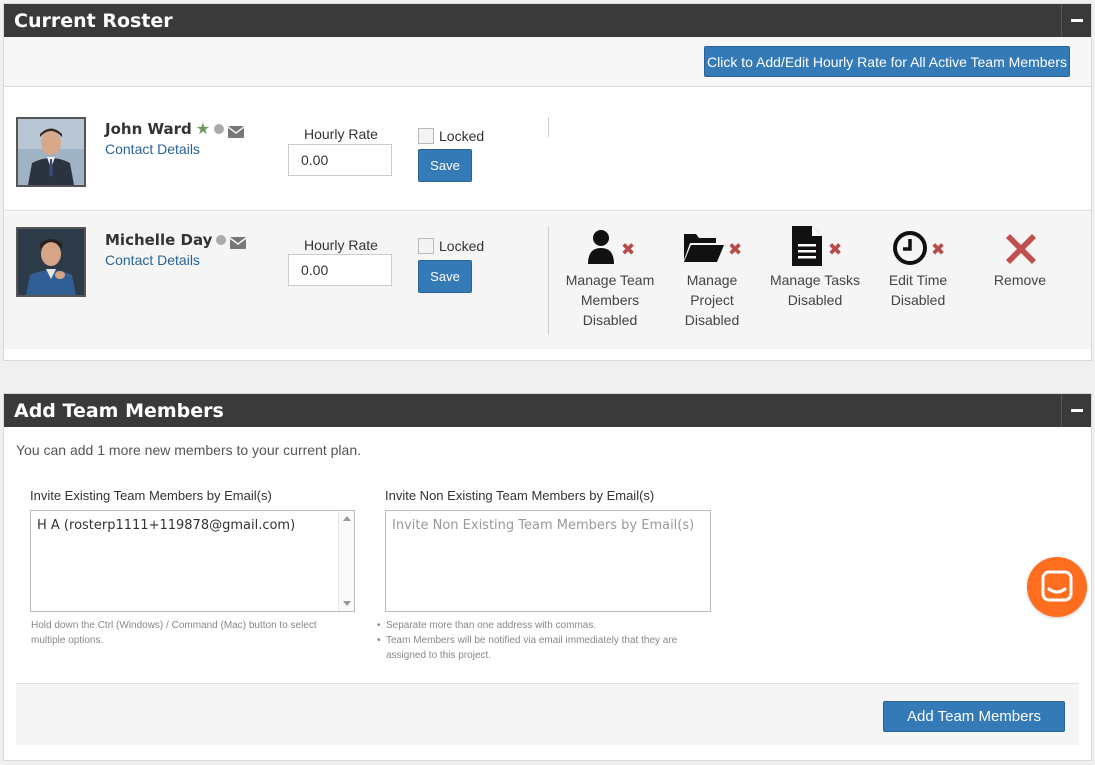  I want to click on scrollbar, so click(346, 561).